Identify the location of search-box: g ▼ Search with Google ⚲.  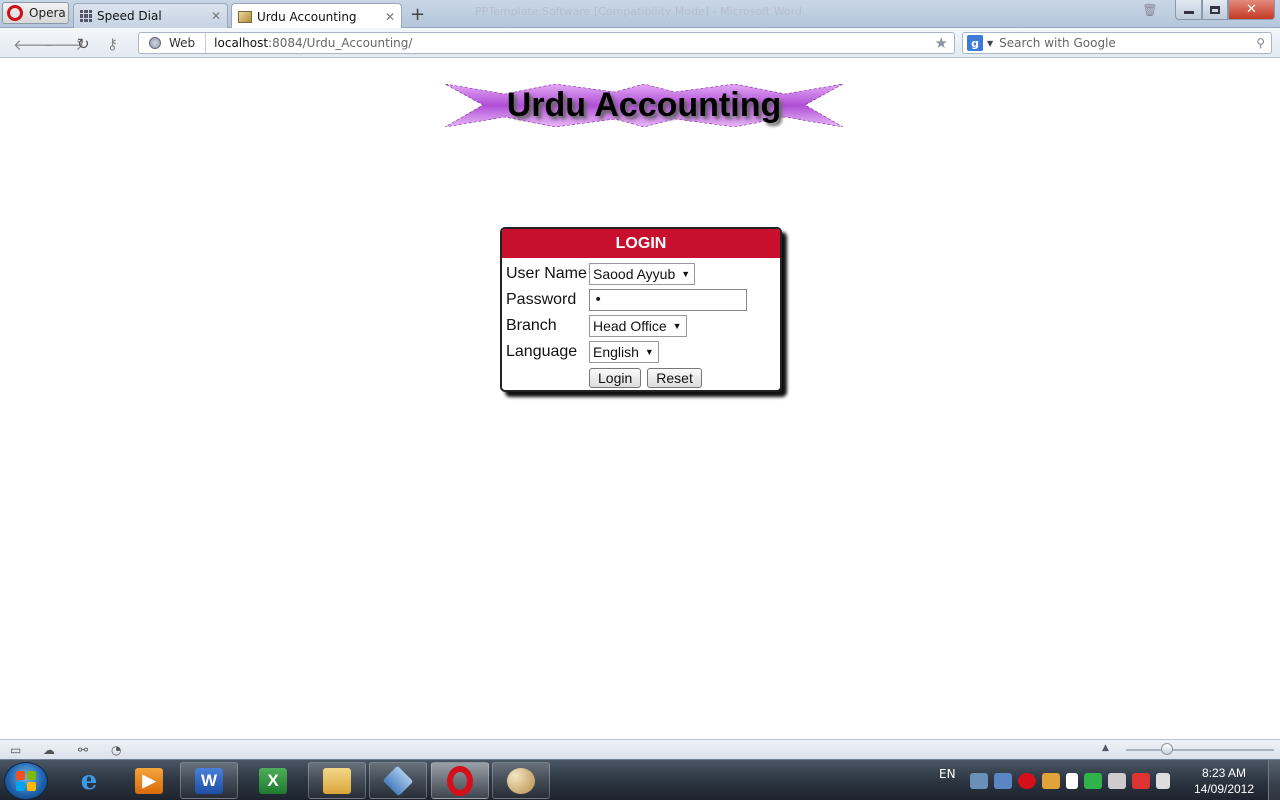
(1117, 43).